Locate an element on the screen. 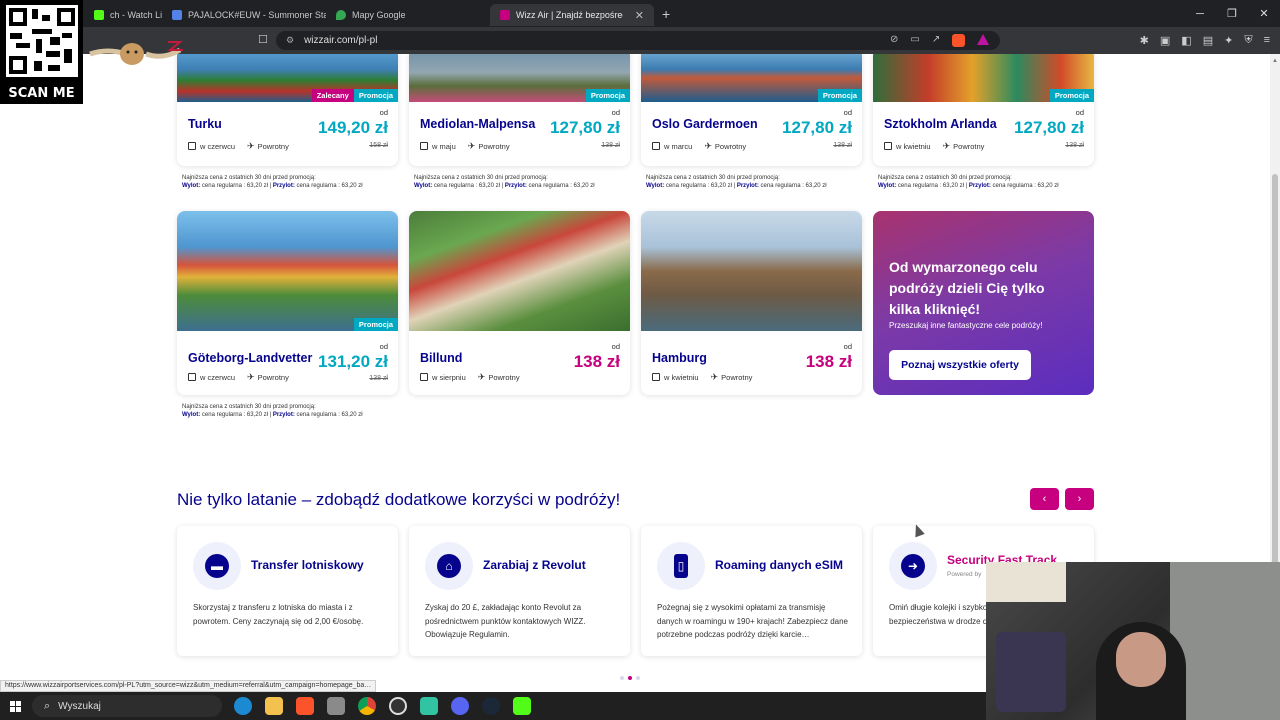 The image size is (1280, 720). destination-city: Billund is located at coordinates (441, 358).